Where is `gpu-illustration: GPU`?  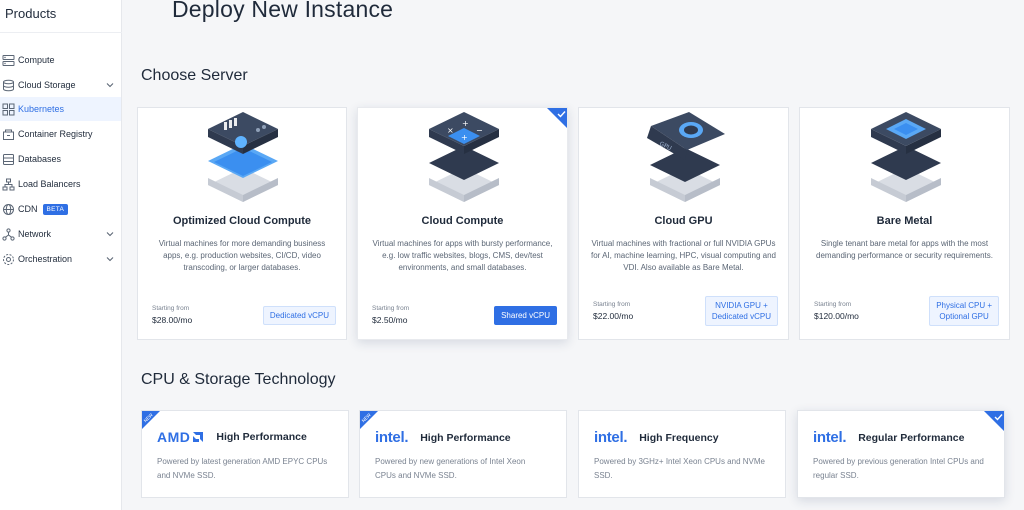
gpu-illustration: GPU is located at coordinates (686, 157).